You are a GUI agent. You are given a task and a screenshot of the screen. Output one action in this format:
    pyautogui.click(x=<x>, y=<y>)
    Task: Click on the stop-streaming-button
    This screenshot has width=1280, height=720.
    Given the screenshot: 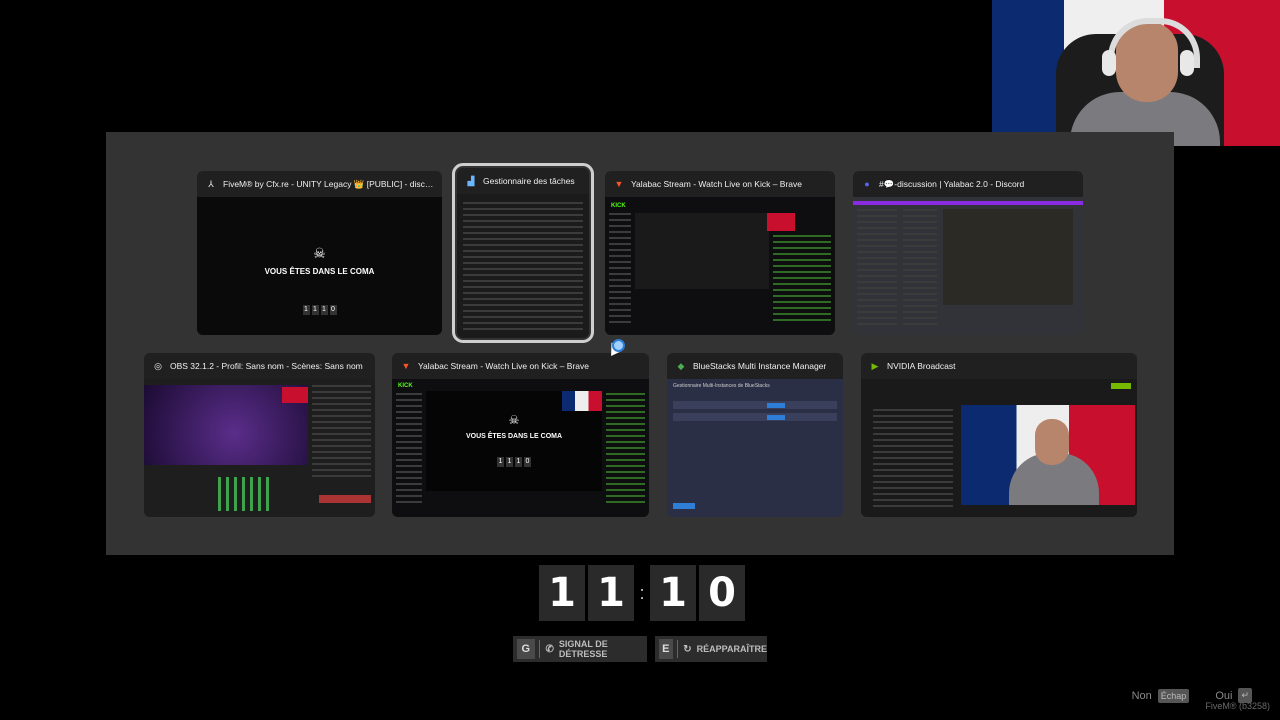 What is the action you would take?
    pyautogui.click(x=345, y=499)
    